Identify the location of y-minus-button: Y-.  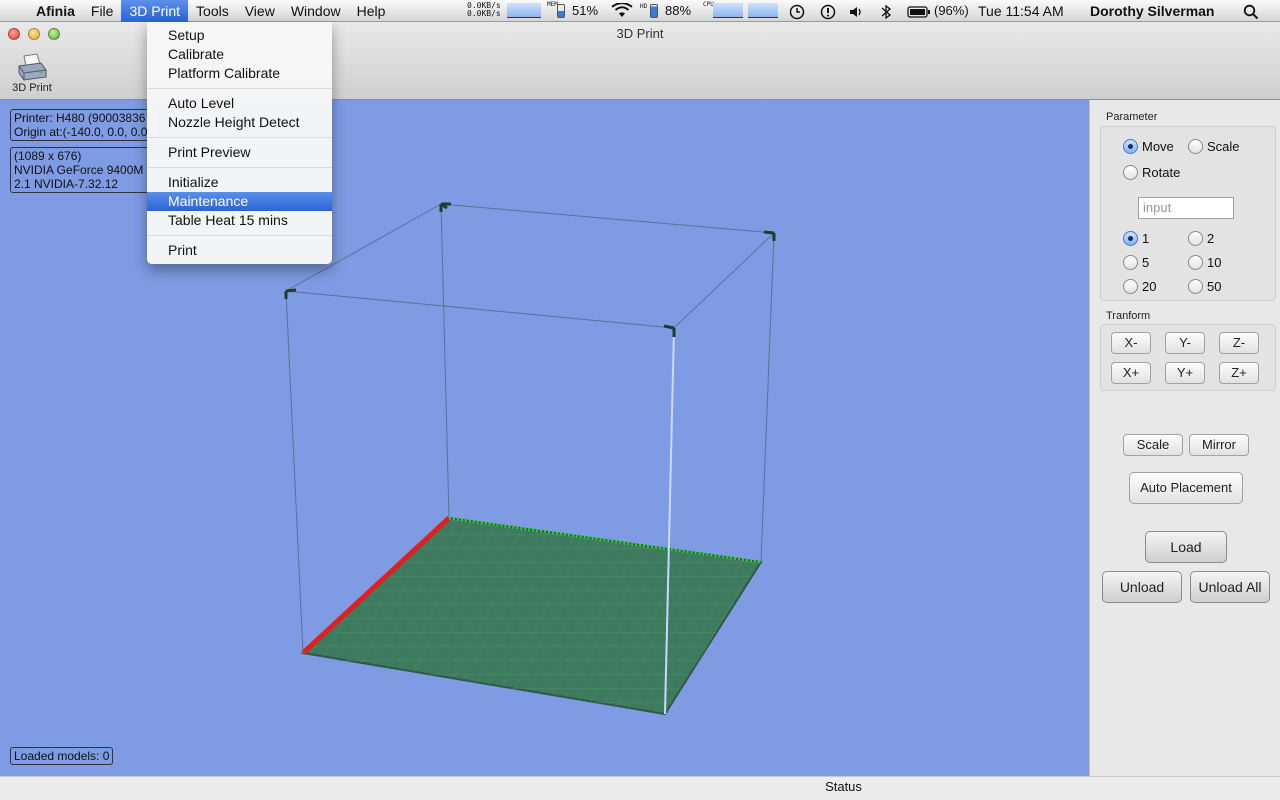
(1185, 343).